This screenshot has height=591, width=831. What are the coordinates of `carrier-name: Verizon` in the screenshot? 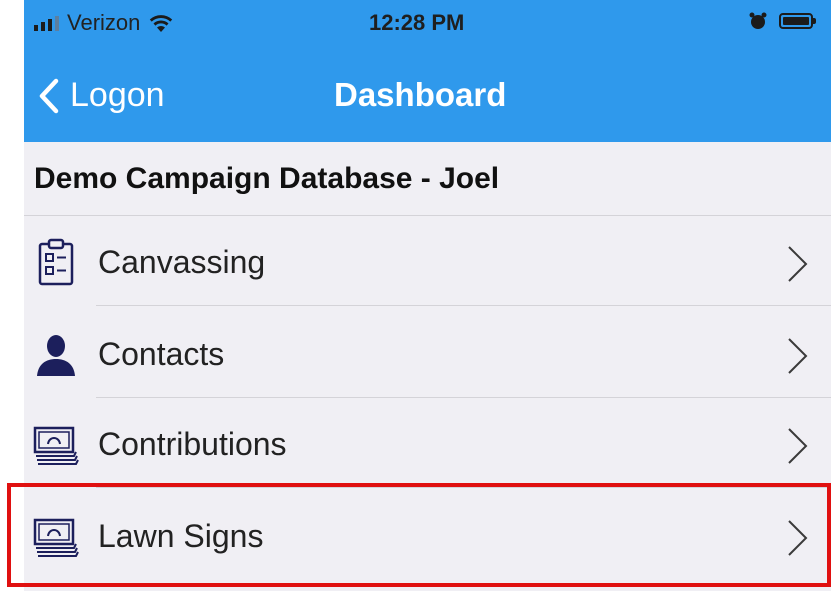 It's located at (104, 22).